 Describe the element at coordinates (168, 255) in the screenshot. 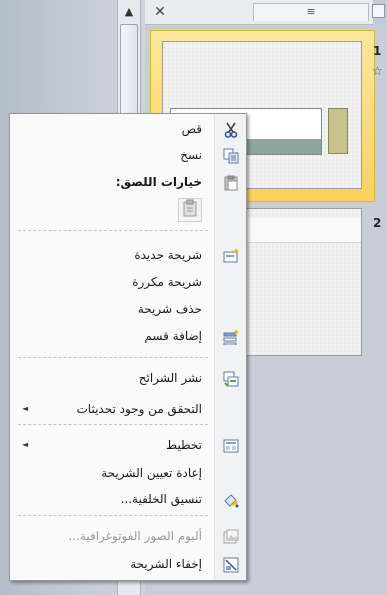

I see `menu-item-label: شريحة جديدة` at that location.